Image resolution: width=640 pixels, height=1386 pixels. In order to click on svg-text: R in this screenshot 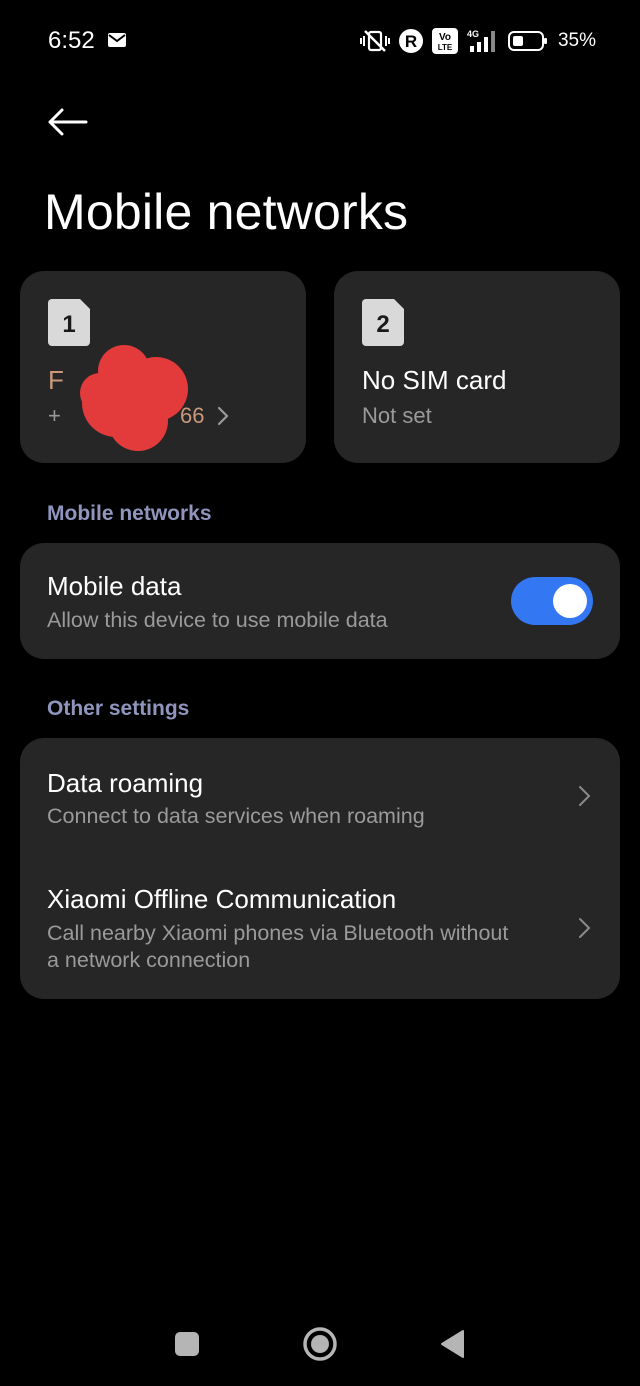, I will do `click(411, 41)`.